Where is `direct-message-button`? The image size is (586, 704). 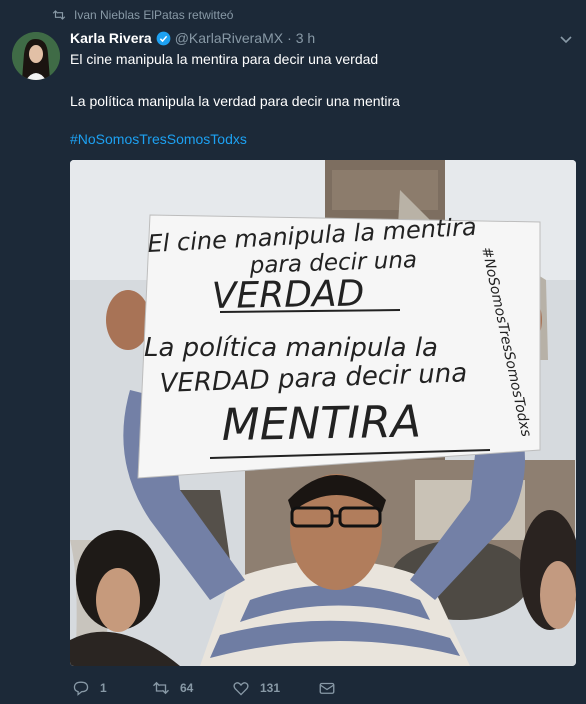 direct-message-button is located at coordinates (327, 688).